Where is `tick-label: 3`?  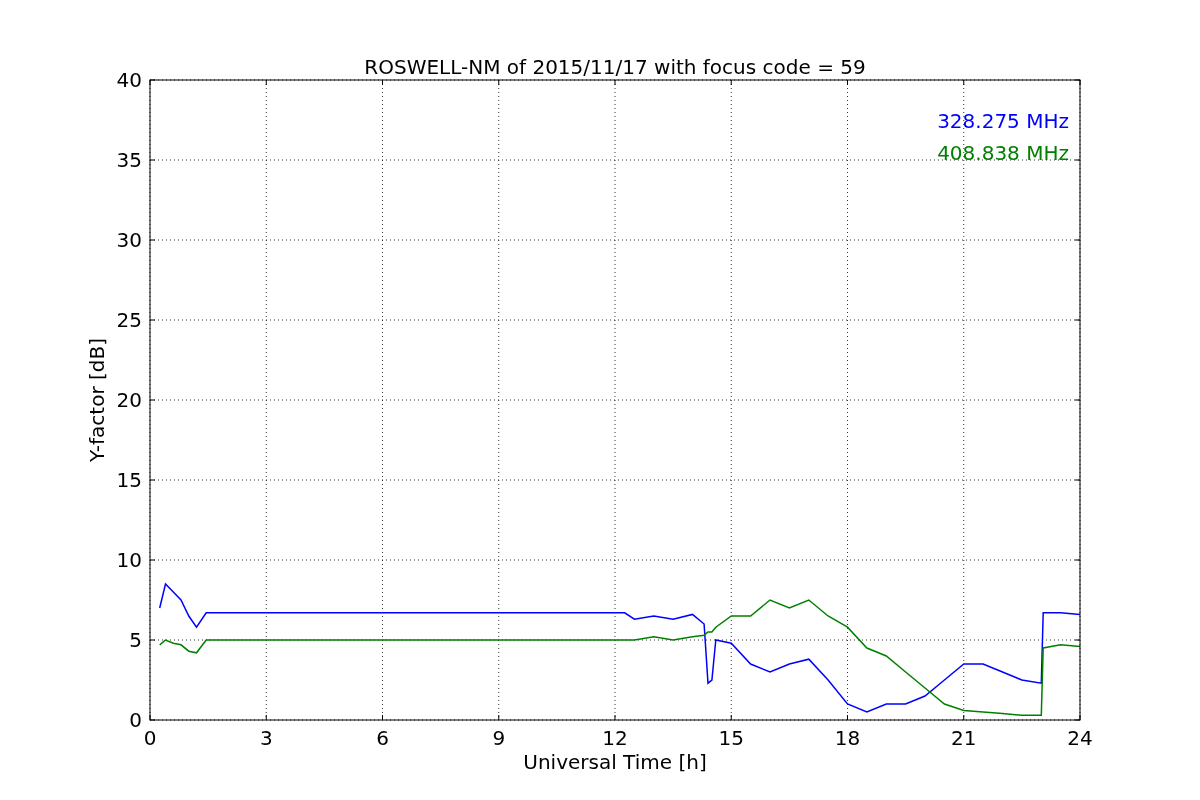
tick-label: 3 is located at coordinates (266, 738).